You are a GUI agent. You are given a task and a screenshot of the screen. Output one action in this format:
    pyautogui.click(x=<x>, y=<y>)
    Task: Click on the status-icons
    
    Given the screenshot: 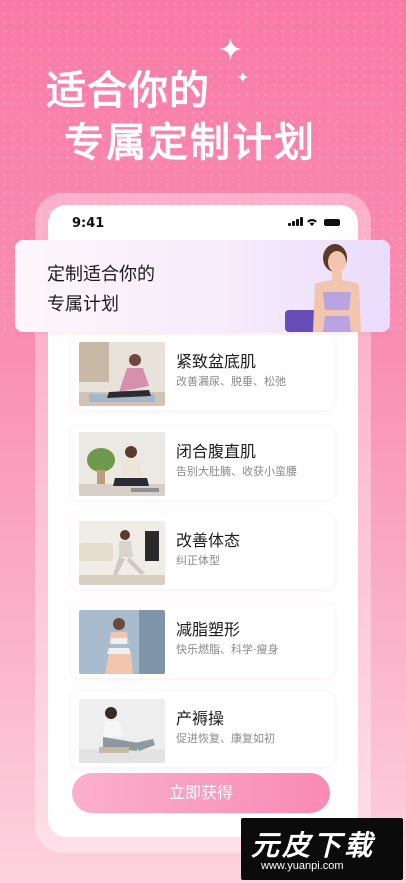 What is the action you would take?
    pyautogui.click(x=314, y=221)
    